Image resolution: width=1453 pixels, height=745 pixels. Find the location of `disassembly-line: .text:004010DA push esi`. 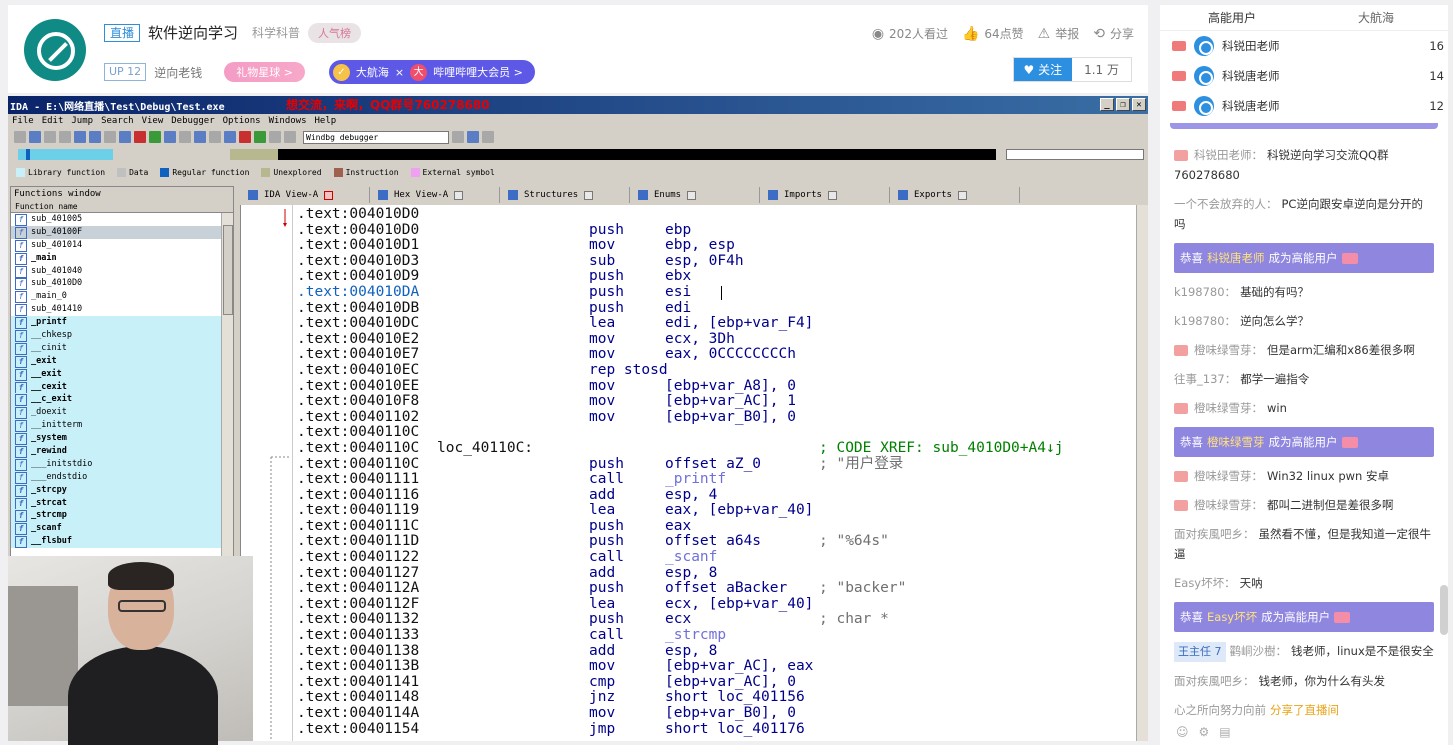

disassembly-line: .text:004010DA push esi is located at coordinates (509, 292).